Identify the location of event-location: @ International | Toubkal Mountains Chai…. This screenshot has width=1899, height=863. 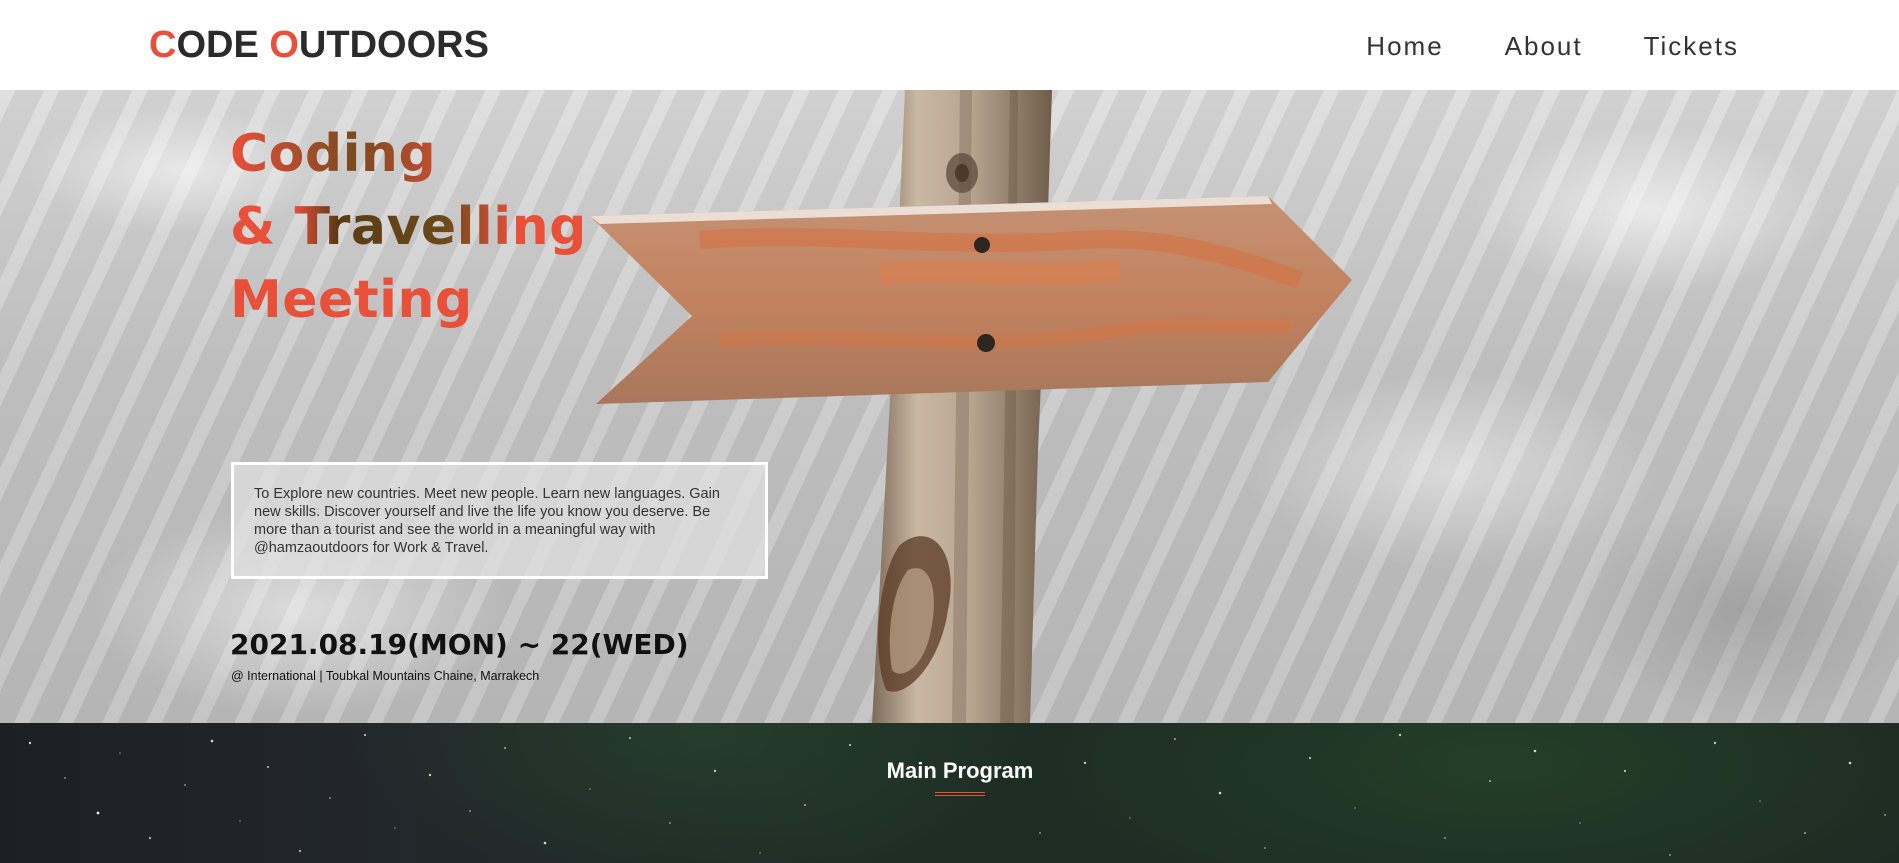
(385, 676).